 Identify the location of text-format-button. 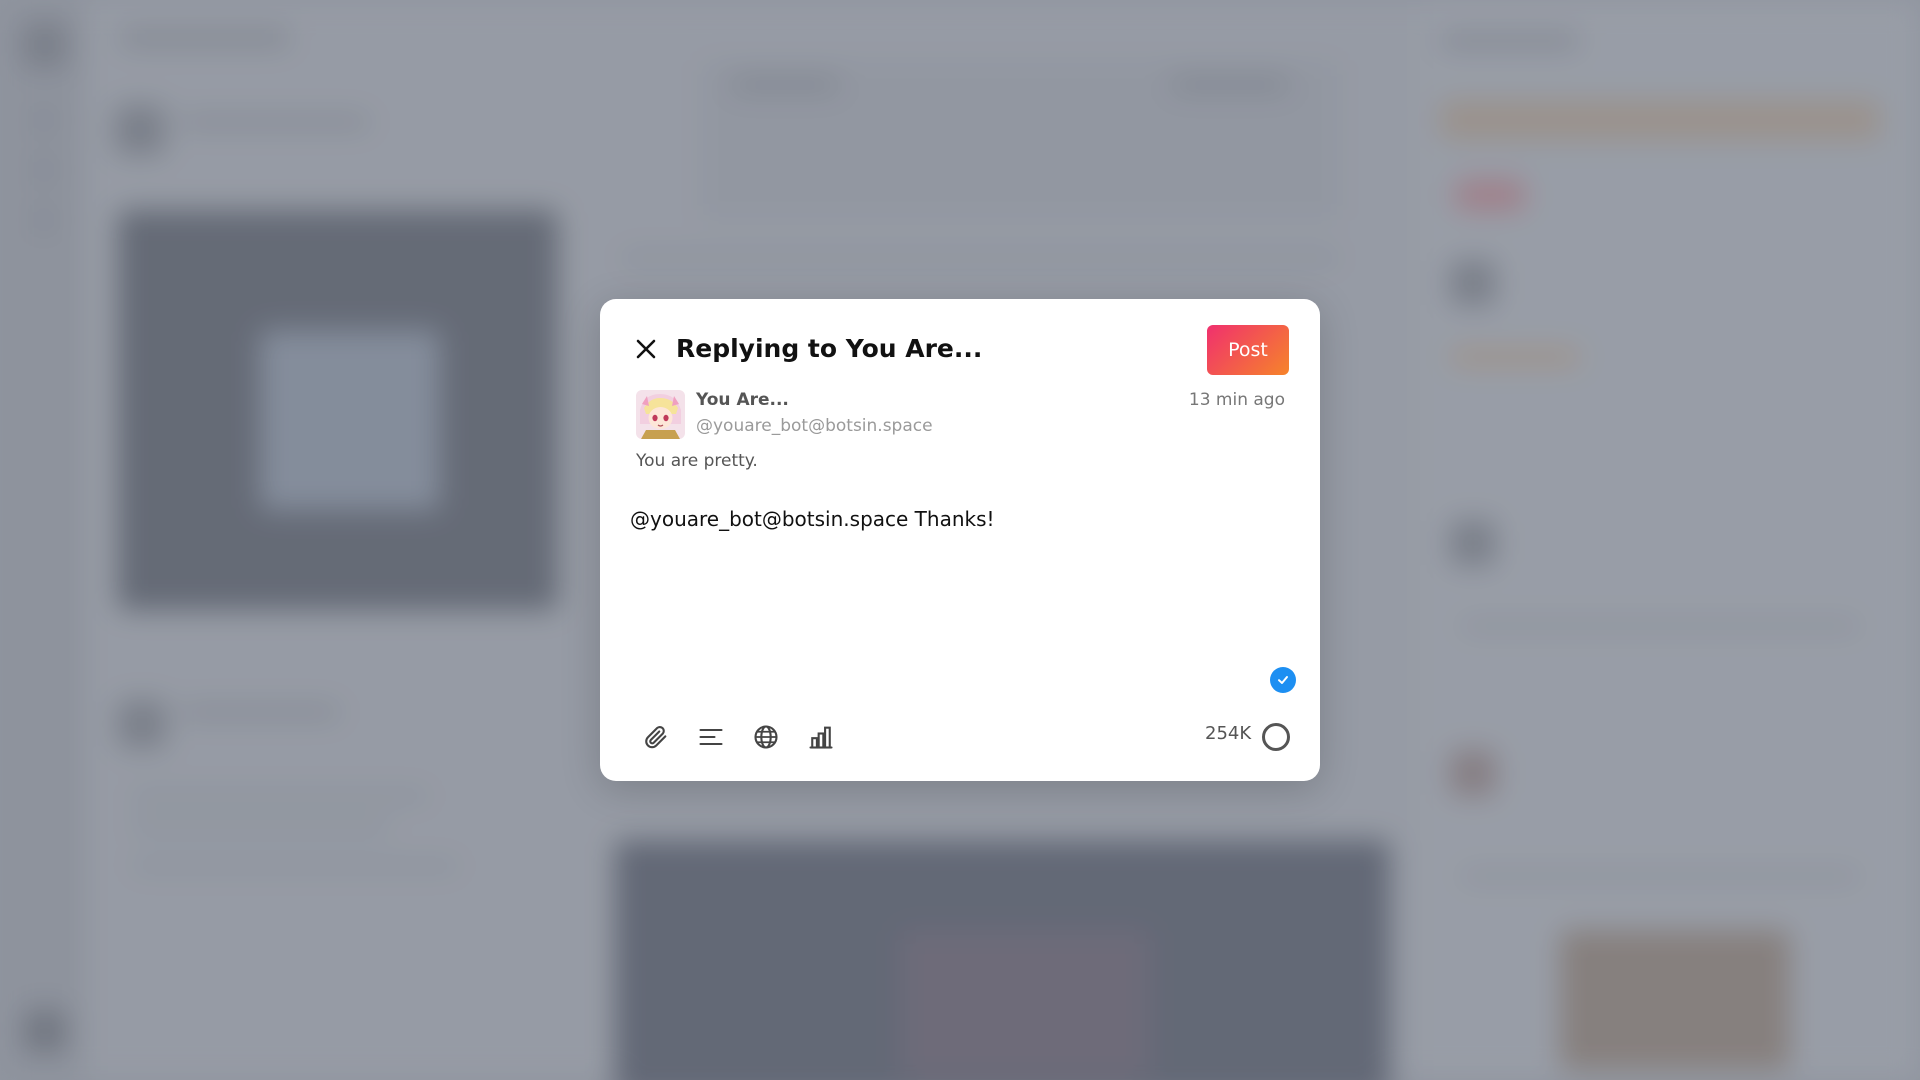
(711, 737).